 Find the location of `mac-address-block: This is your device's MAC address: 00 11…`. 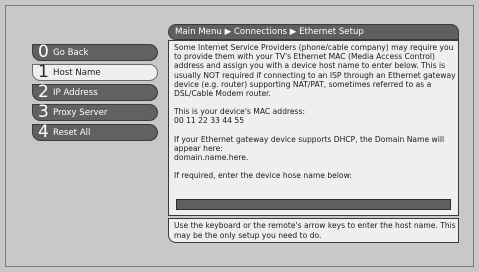

mac-address-block: This is your device's MAC address: 00 11… is located at coordinates (315, 116).